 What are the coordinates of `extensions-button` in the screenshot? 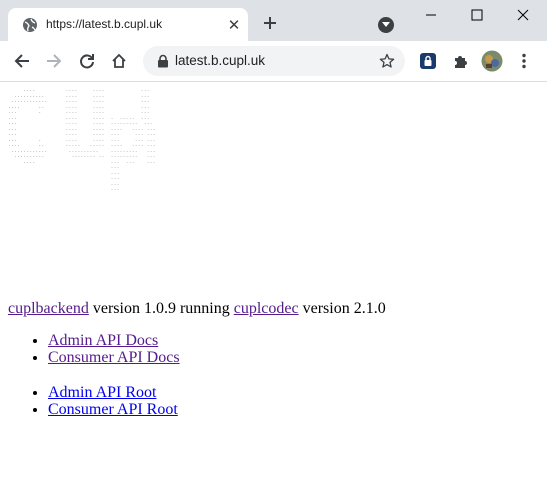 It's located at (460, 61).